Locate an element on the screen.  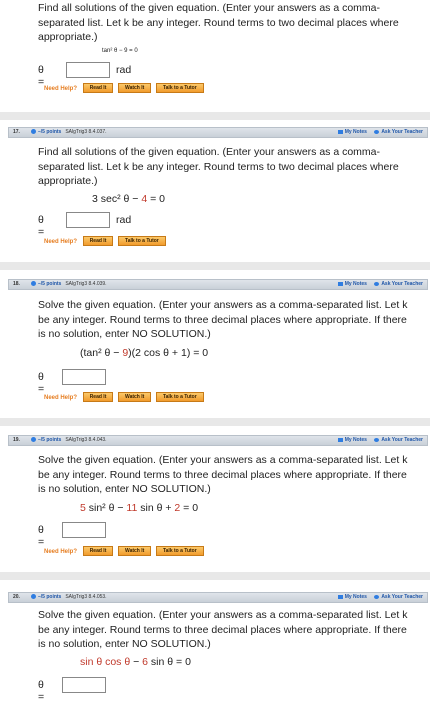
equation-text: tan² θ − 9 = 0 is located at coordinates (120, 51).